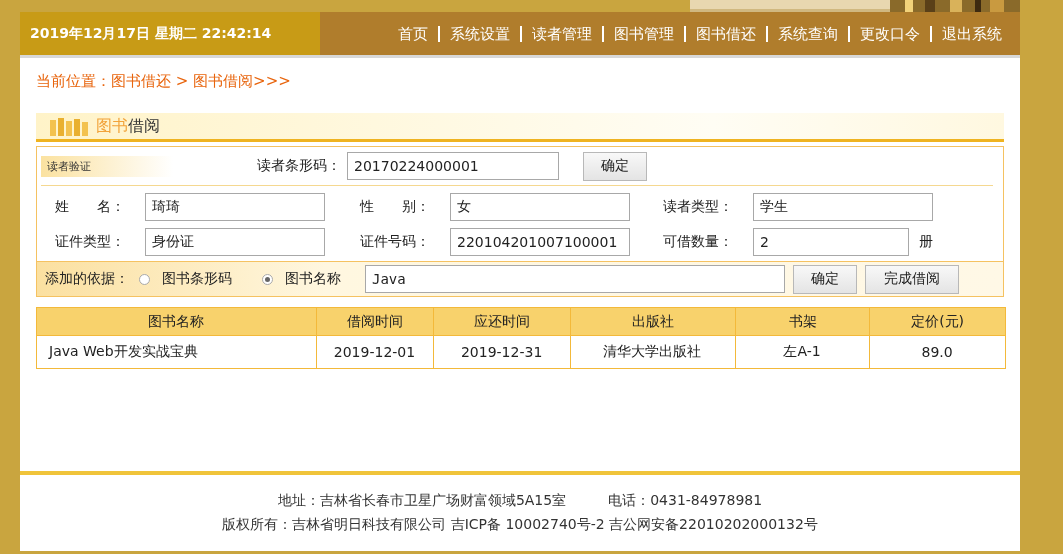 Image resolution: width=1063 pixels, height=554 pixels. What do you see at coordinates (395, 207) in the screenshot?
I see `field-label: 性 别：` at bounding box center [395, 207].